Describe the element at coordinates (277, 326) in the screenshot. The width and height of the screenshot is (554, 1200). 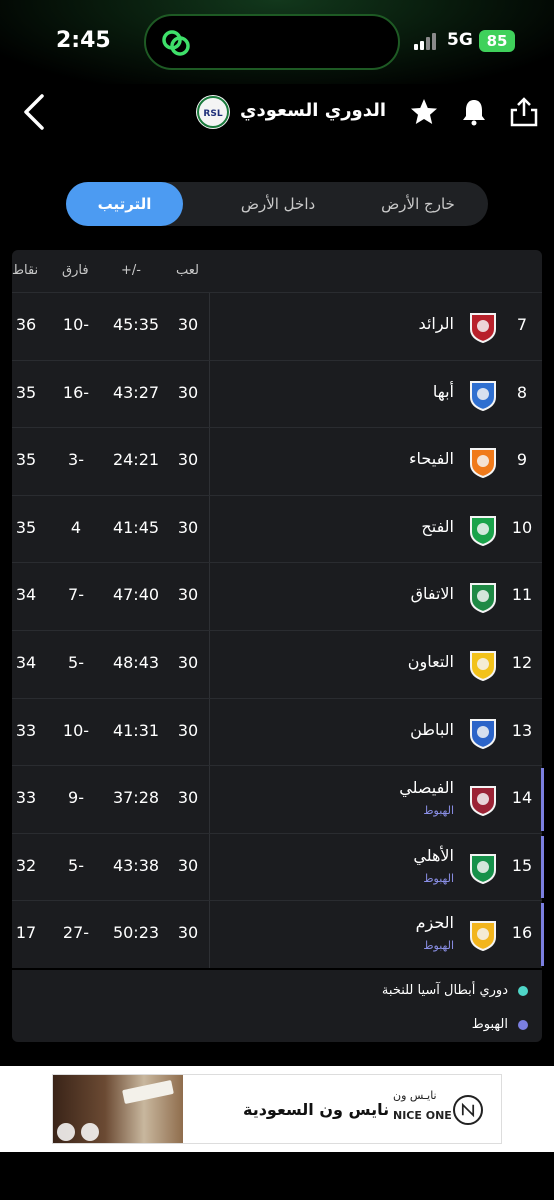
I see `table-row: 36 10- 45:35 30 الرائد 7` at that location.